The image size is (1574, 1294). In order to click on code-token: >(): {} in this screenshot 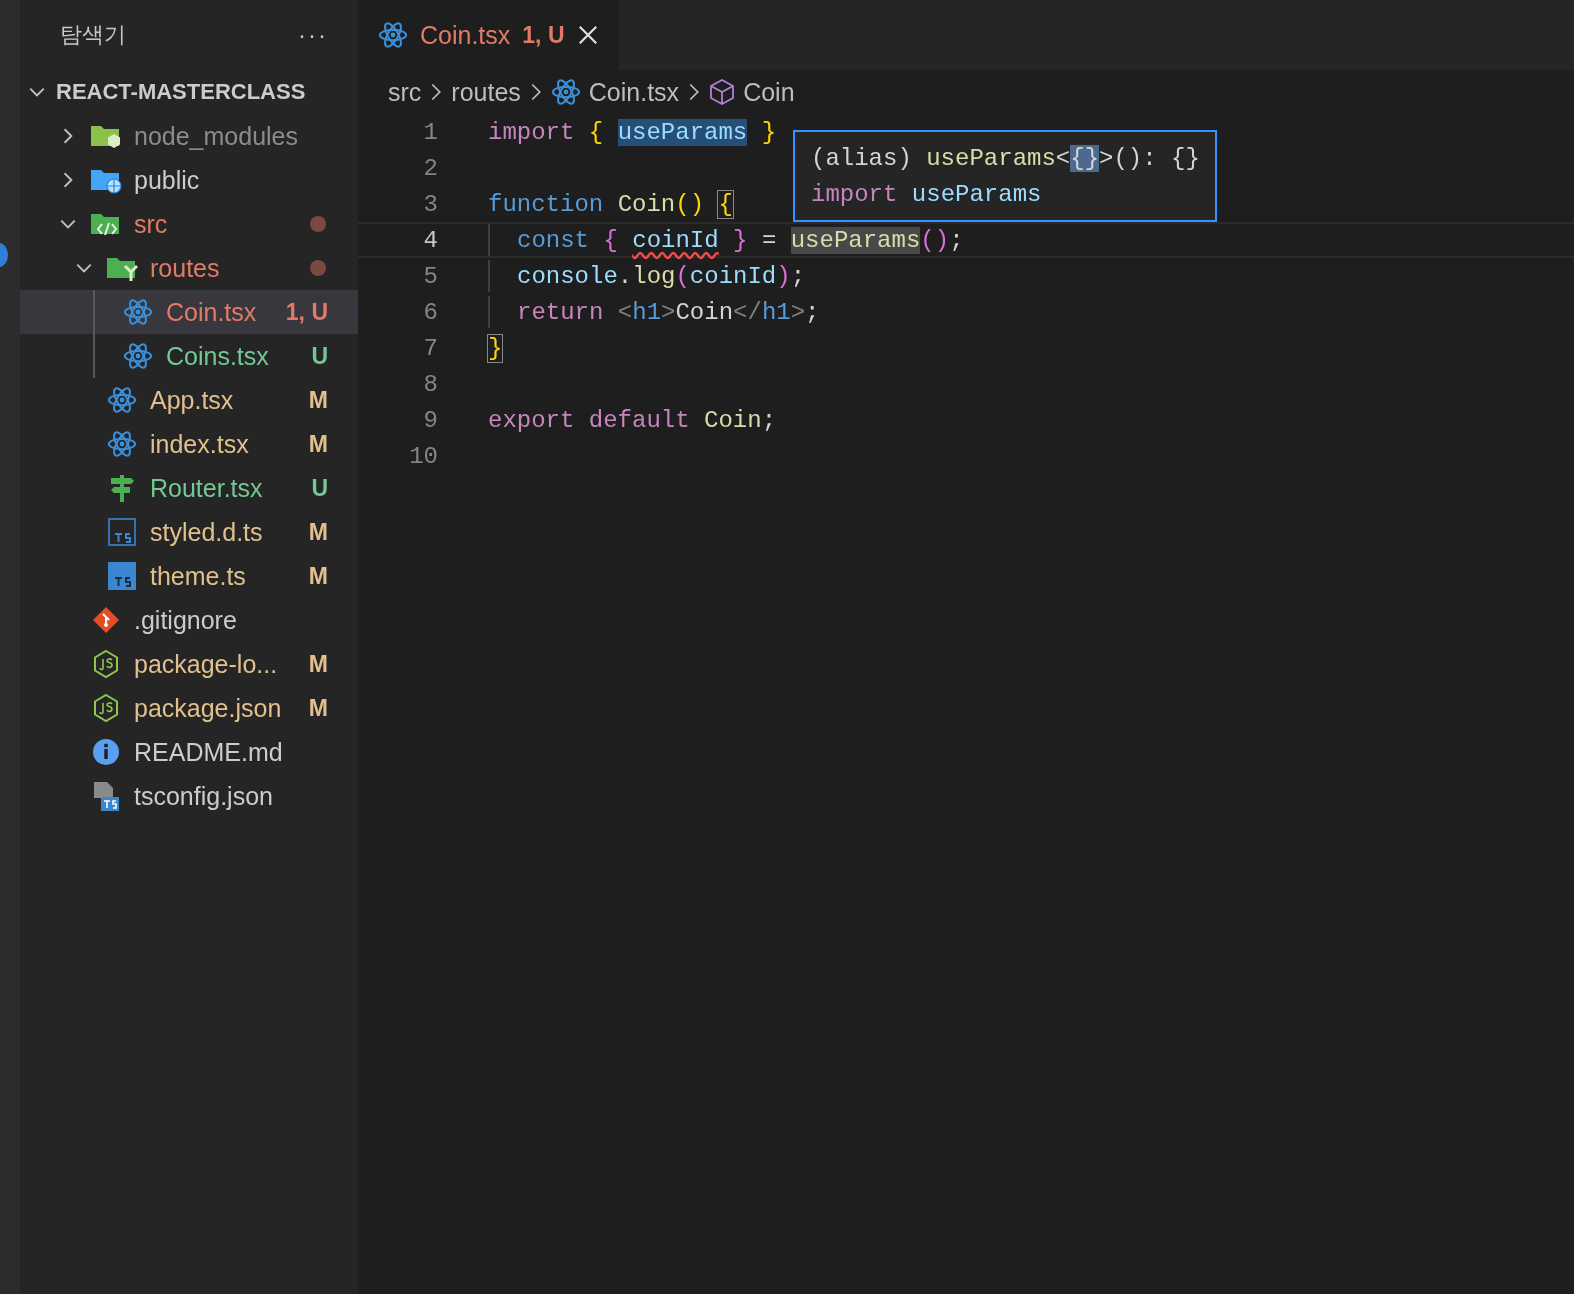, I will do `click(1149, 158)`.